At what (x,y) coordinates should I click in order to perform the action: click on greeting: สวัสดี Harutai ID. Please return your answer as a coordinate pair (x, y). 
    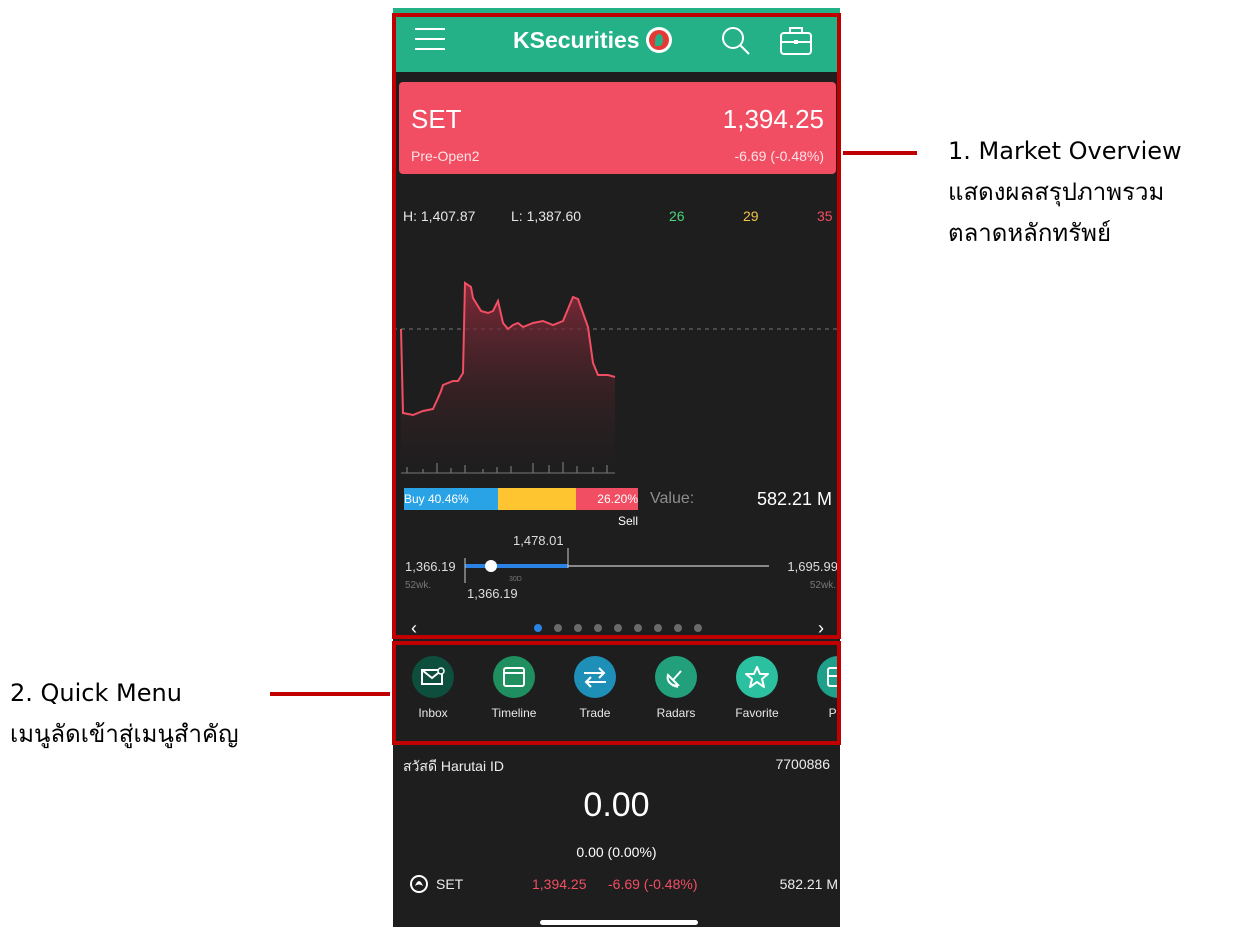
    Looking at the image, I should click on (453, 766).